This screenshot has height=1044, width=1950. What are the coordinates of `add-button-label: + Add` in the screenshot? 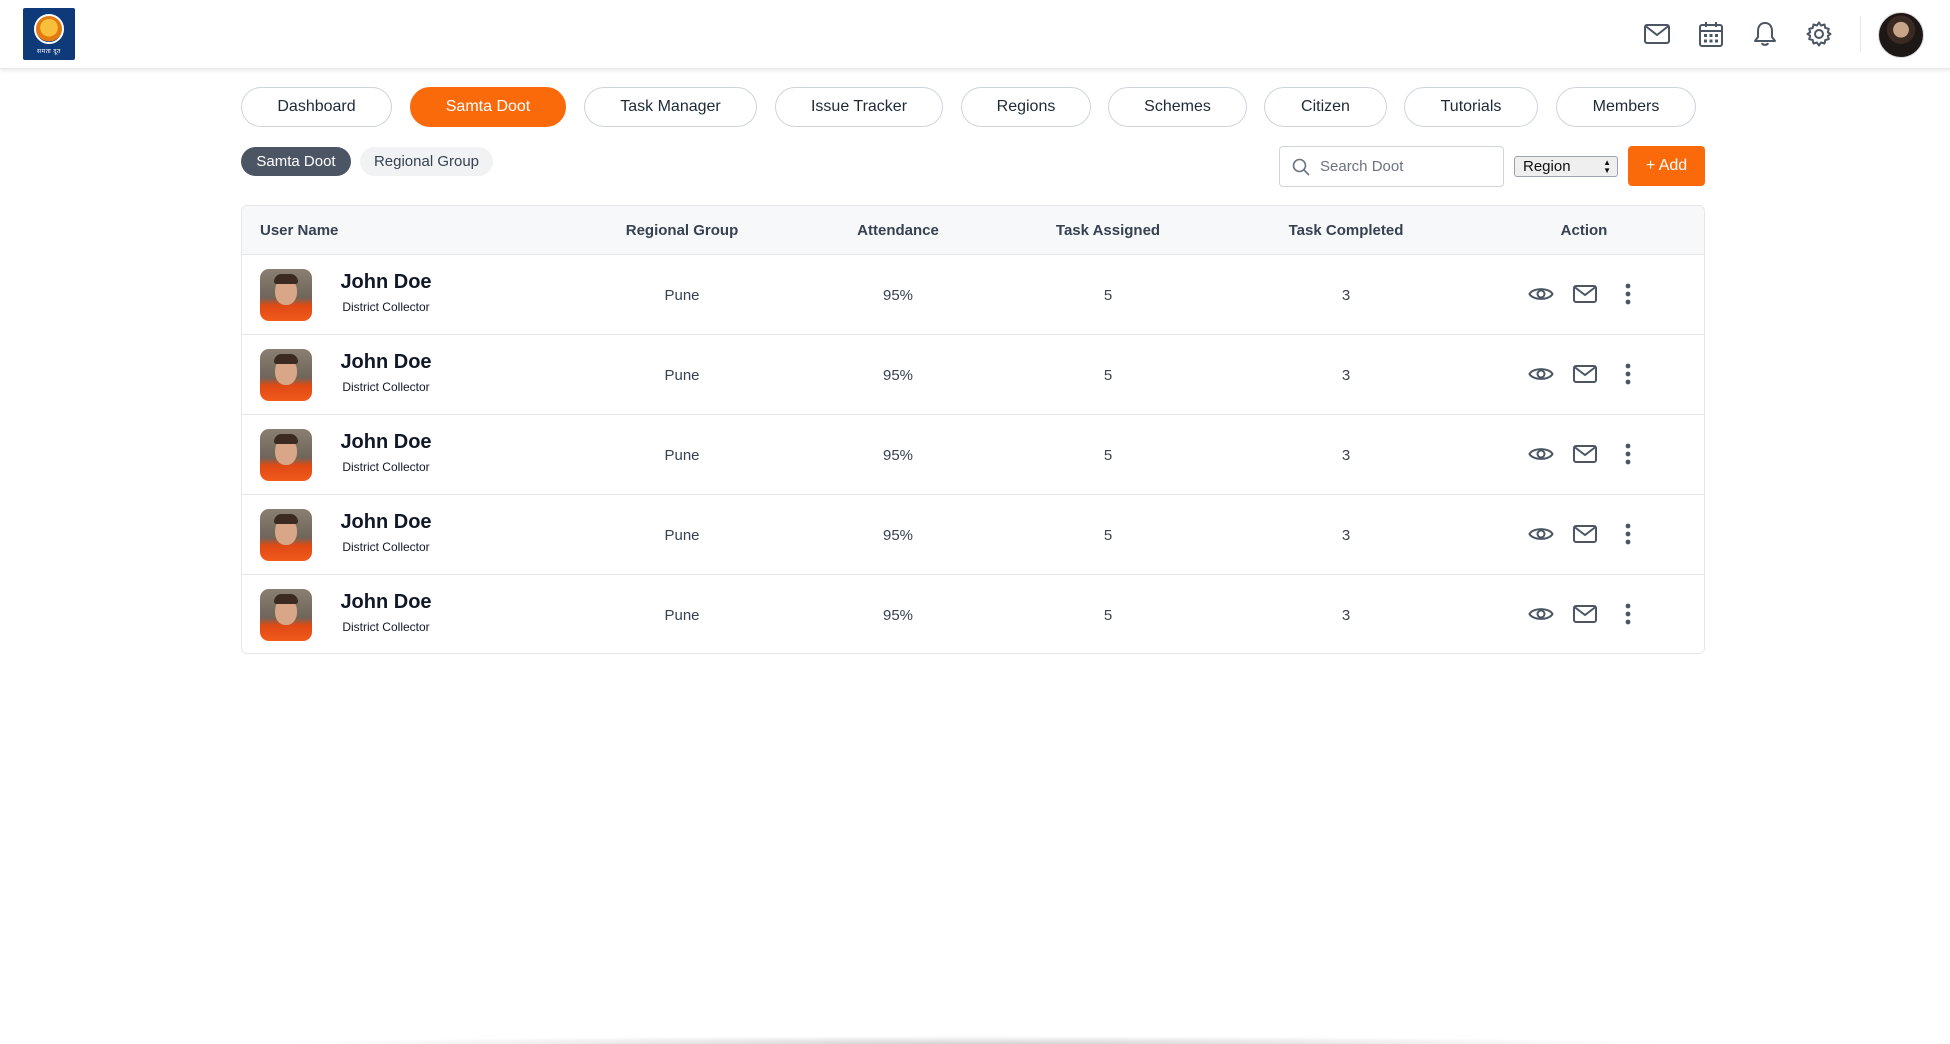 It's located at (1666, 165).